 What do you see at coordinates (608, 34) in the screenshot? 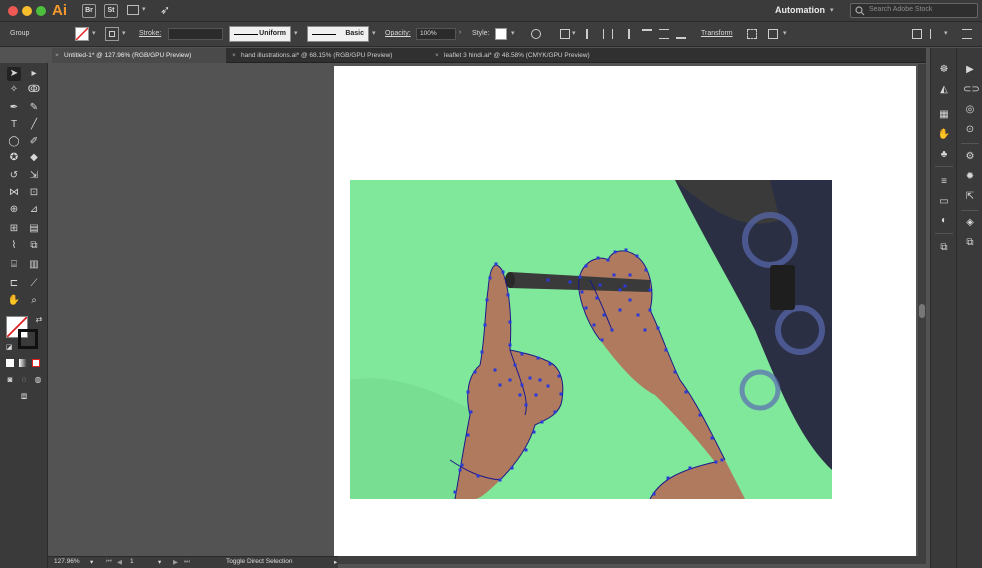
I see `align-center-icon` at bounding box center [608, 34].